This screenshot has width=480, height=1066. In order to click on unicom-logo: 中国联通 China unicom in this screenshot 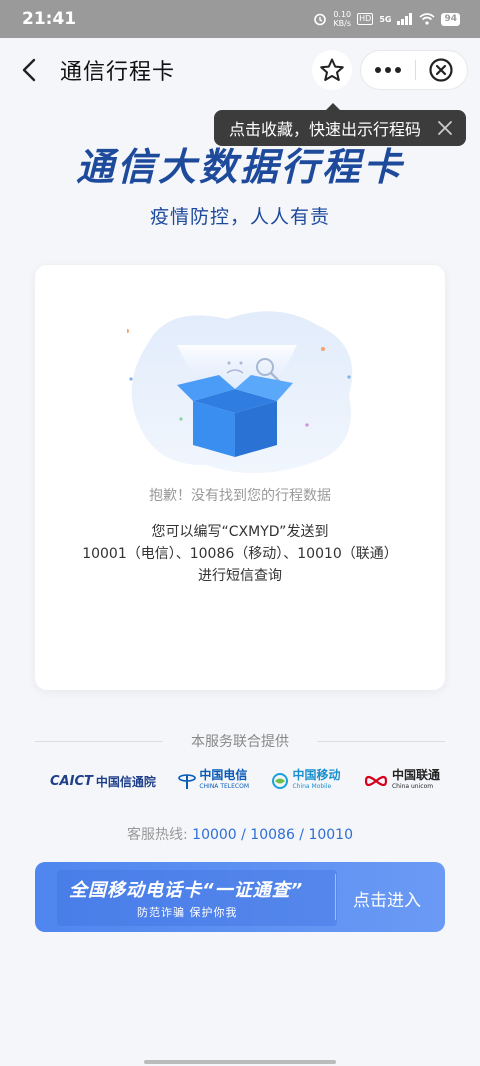, I will do `click(401, 780)`.